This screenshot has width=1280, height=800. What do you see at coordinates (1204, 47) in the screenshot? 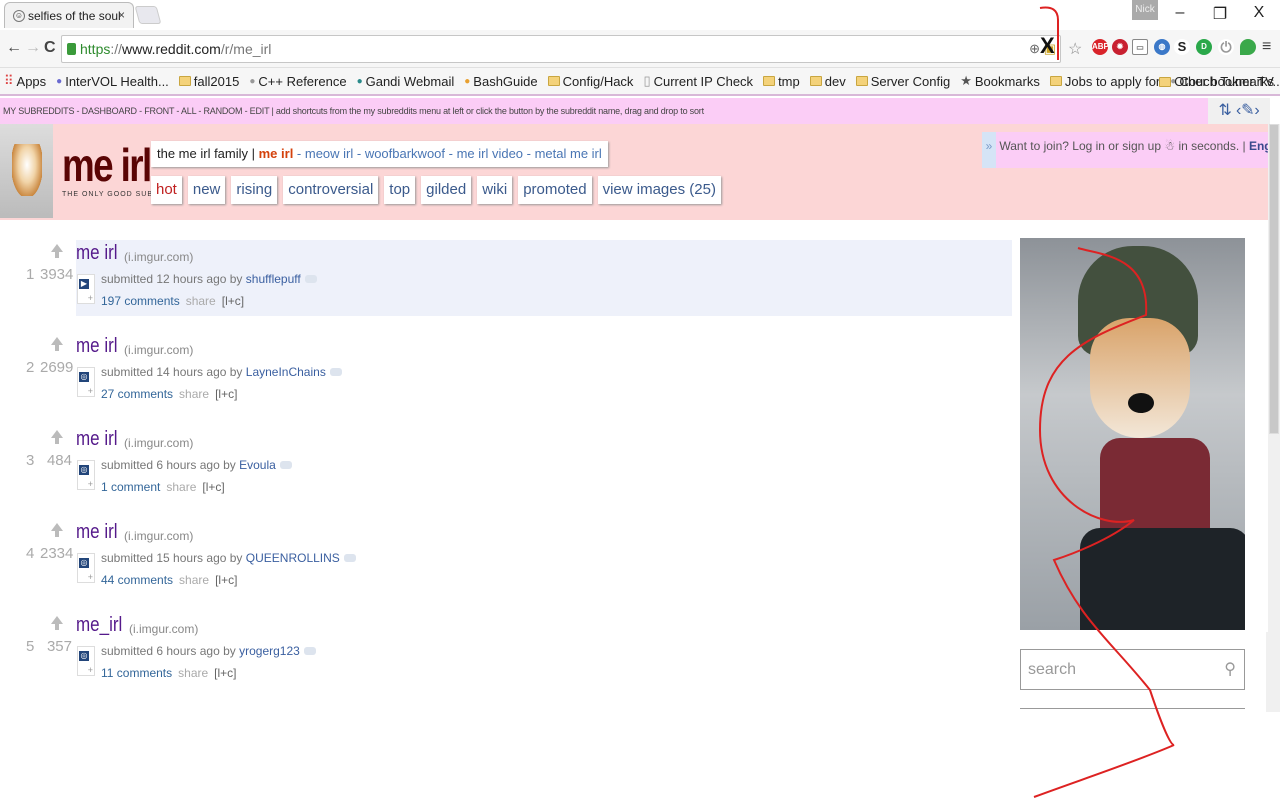
I see `d-extension-icon: D` at bounding box center [1204, 47].